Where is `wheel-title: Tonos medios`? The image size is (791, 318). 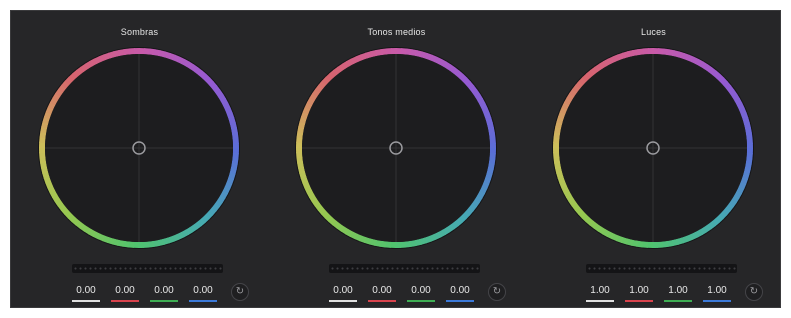 wheel-title: Tonos medios is located at coordinates (396, 32).